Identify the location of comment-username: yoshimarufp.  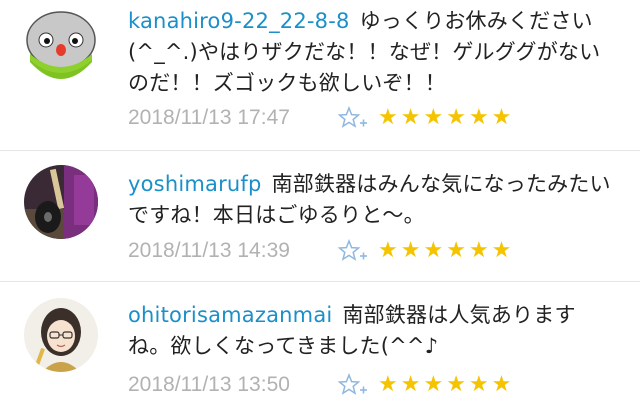
(195, 184).